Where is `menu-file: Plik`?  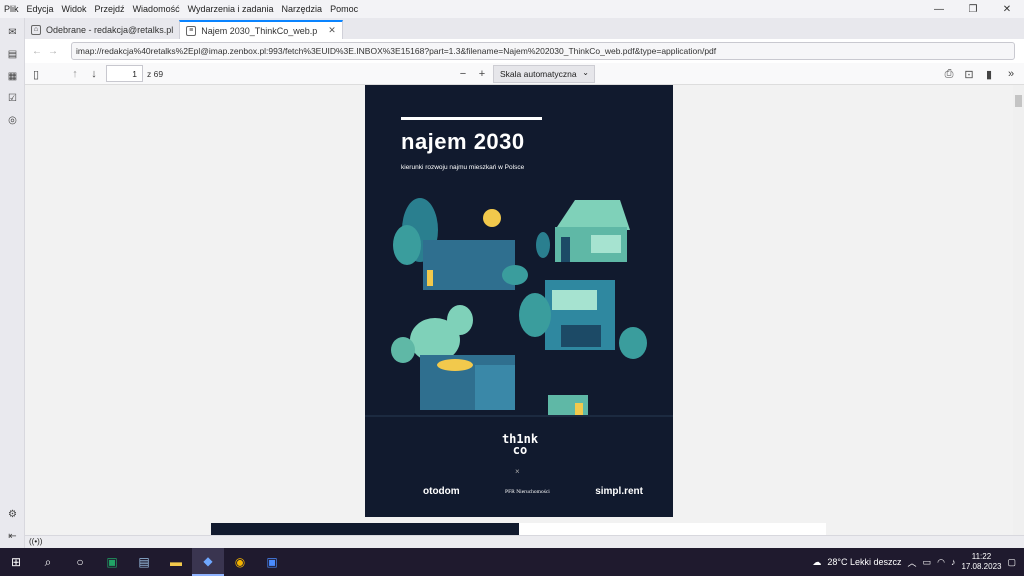 menu-file: Plik is located at coordinates (11, 9).